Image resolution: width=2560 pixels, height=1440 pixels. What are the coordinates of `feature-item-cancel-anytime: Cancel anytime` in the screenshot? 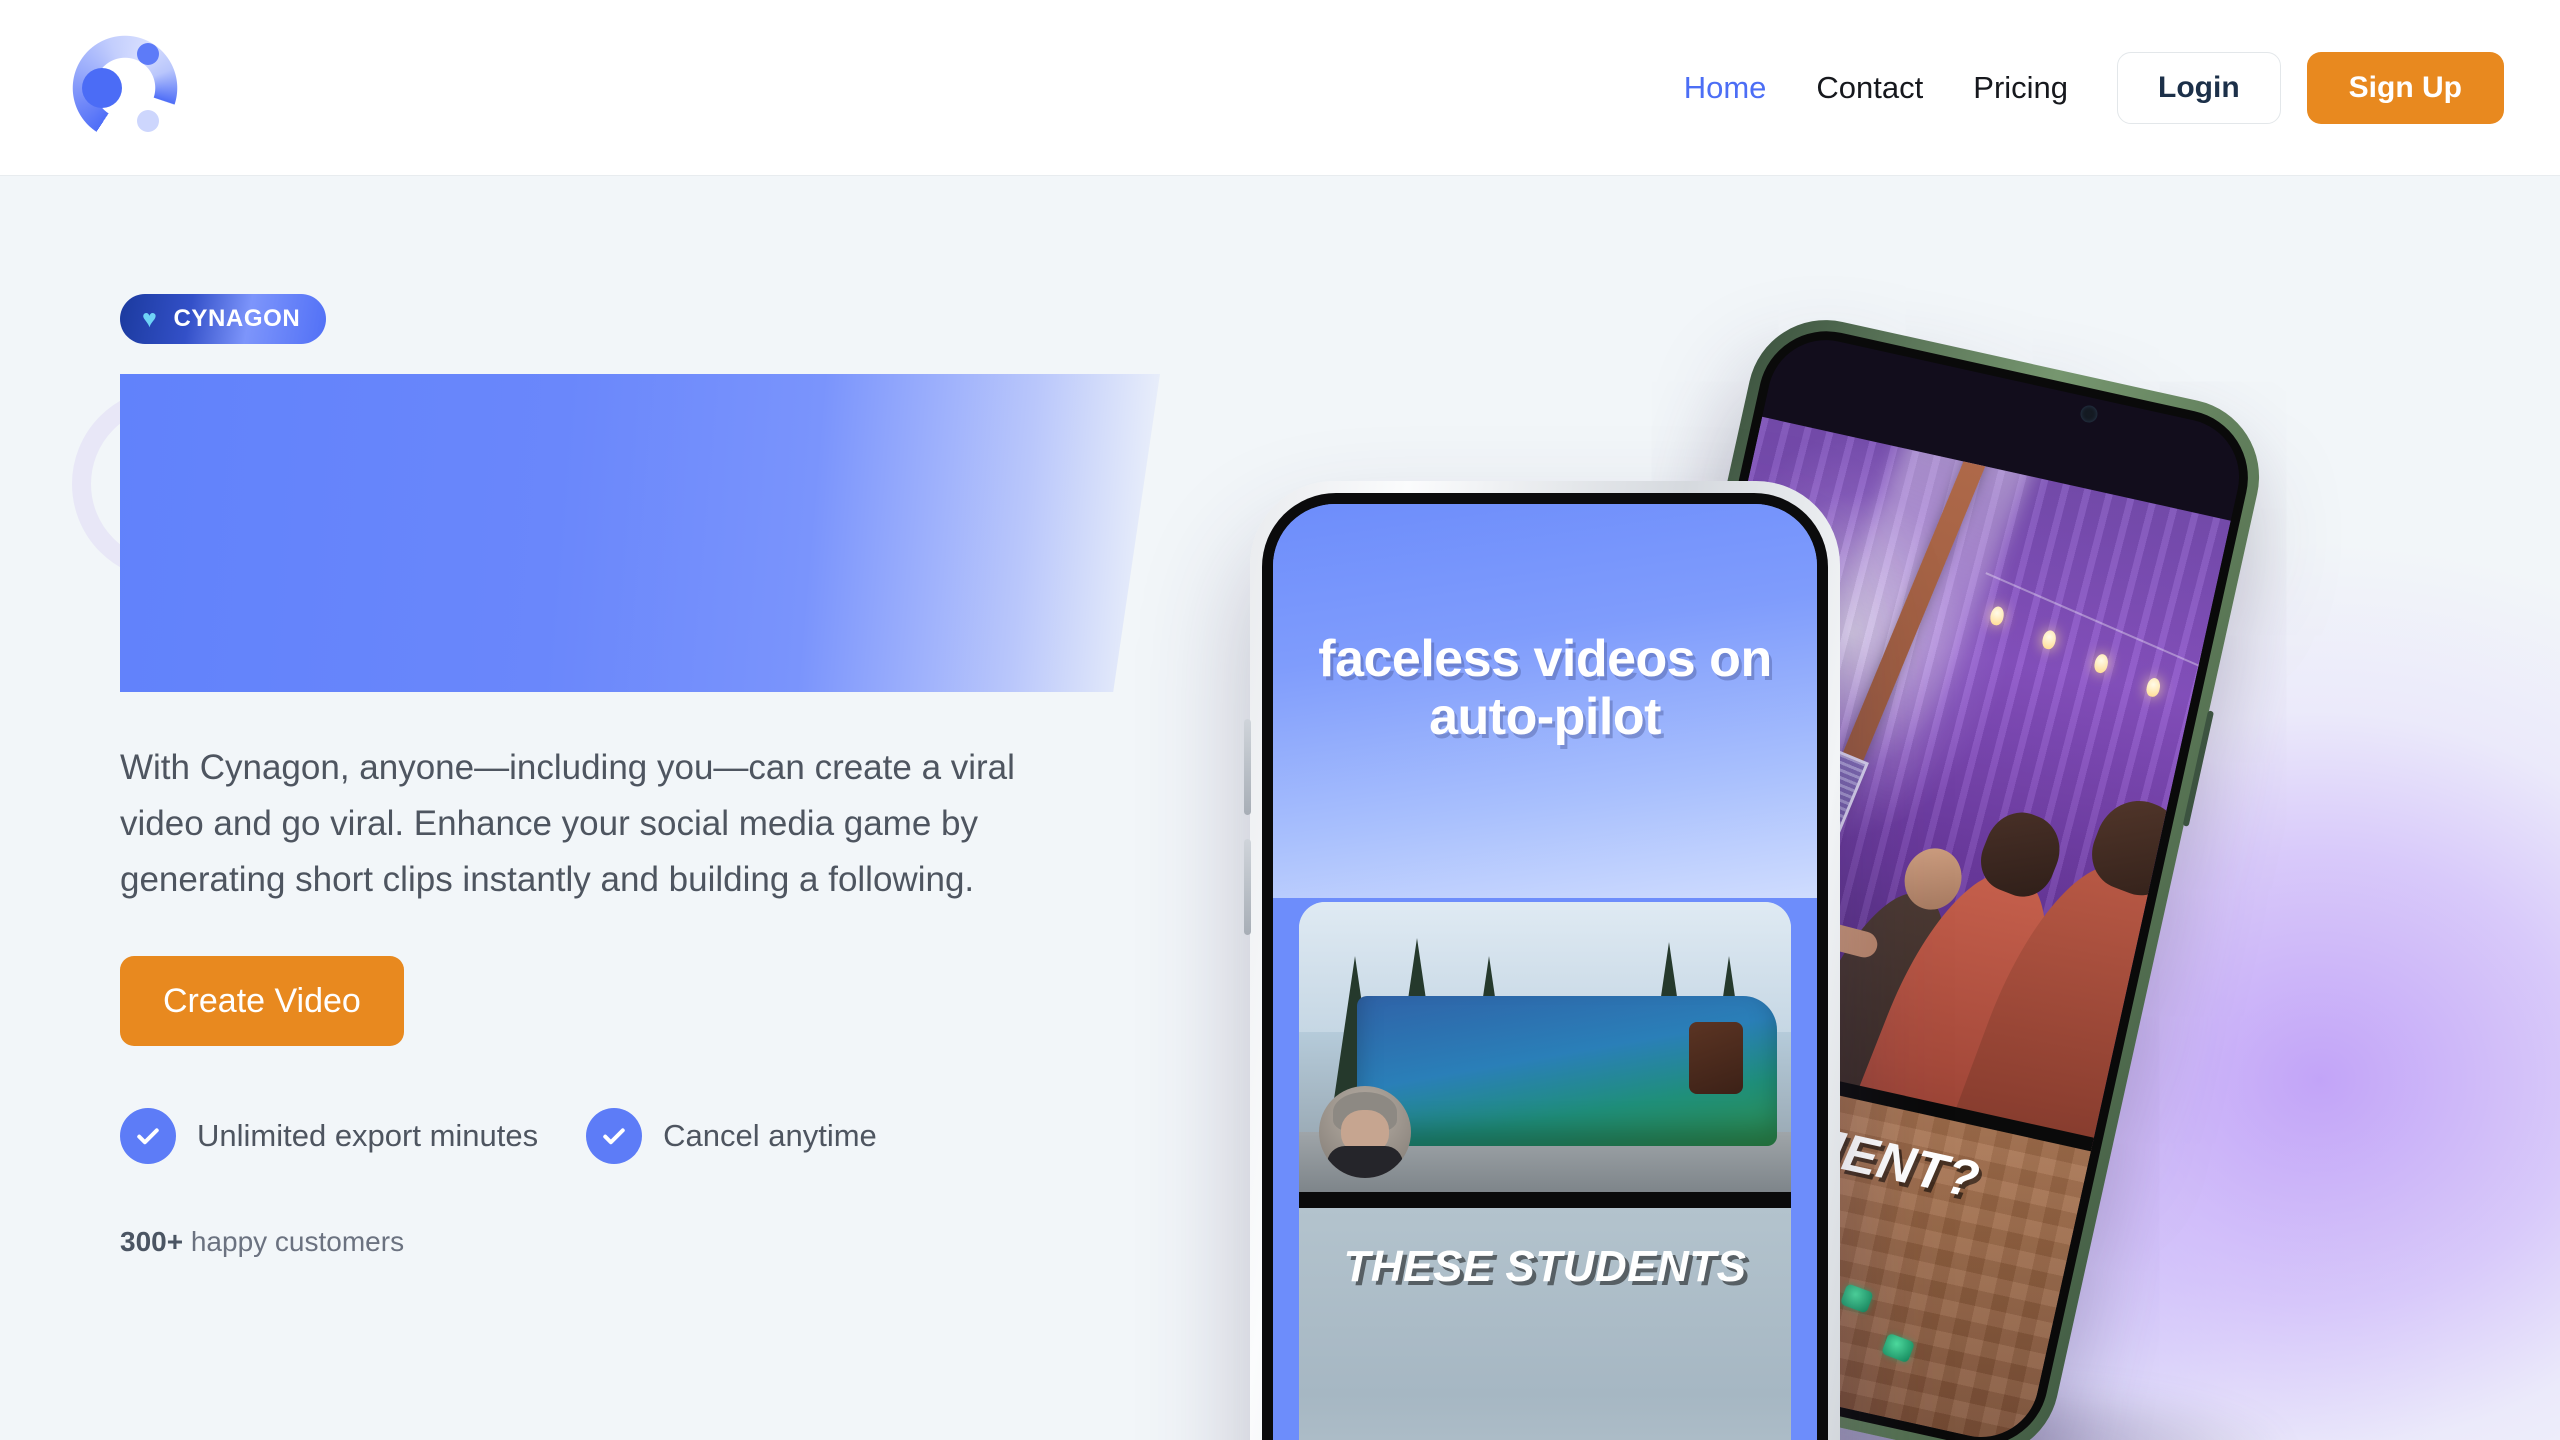 It's located at (731, 1136).